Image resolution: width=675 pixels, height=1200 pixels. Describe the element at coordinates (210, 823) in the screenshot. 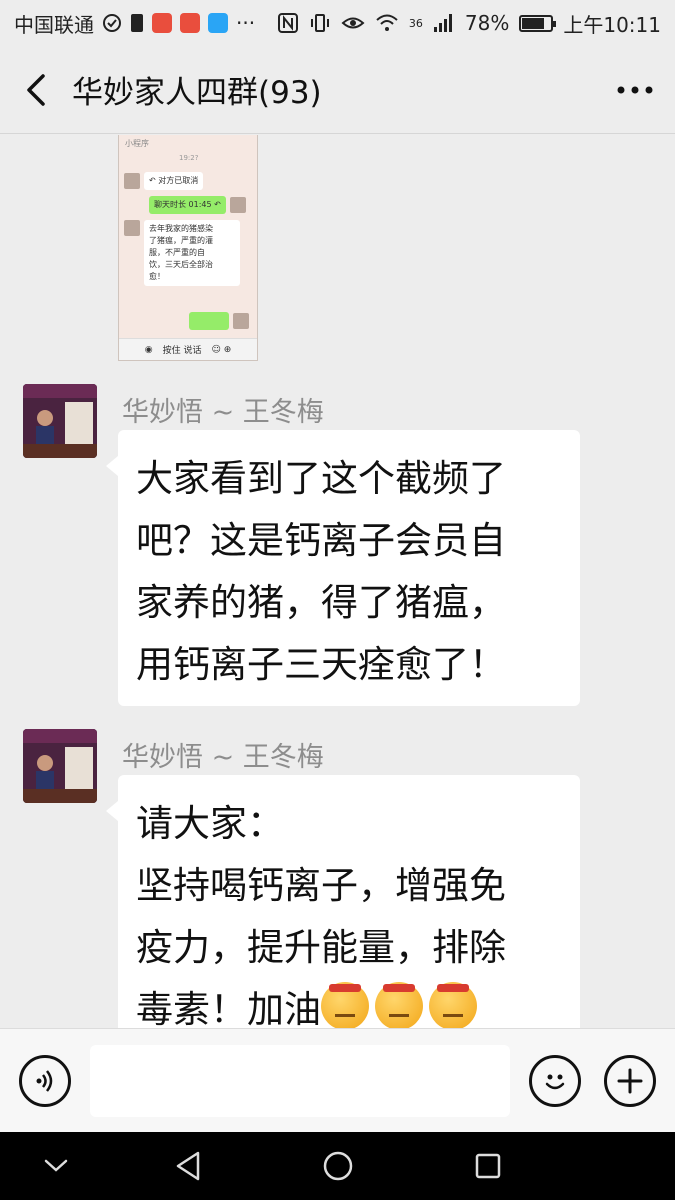

I see `message-line: 请大家：` at that location.